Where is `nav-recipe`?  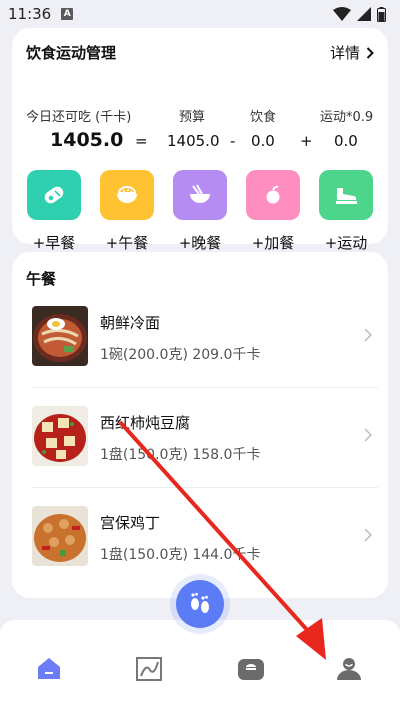 nav-recipe is located at coordinates (251, 669).